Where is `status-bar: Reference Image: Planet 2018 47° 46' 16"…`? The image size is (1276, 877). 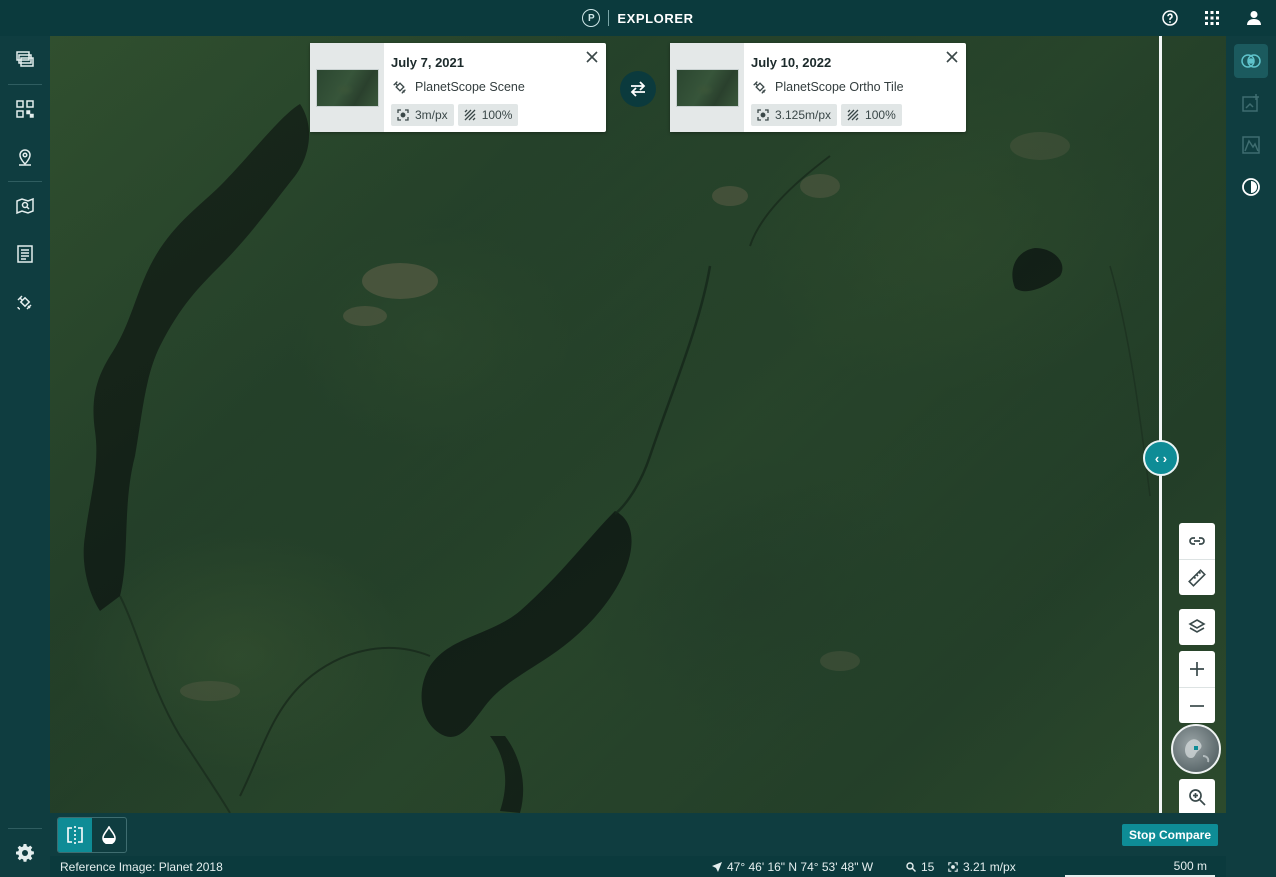
status-bar: Reference Image: Planet 2018 47° 46' 16"… is located at coordinates (638, 866).